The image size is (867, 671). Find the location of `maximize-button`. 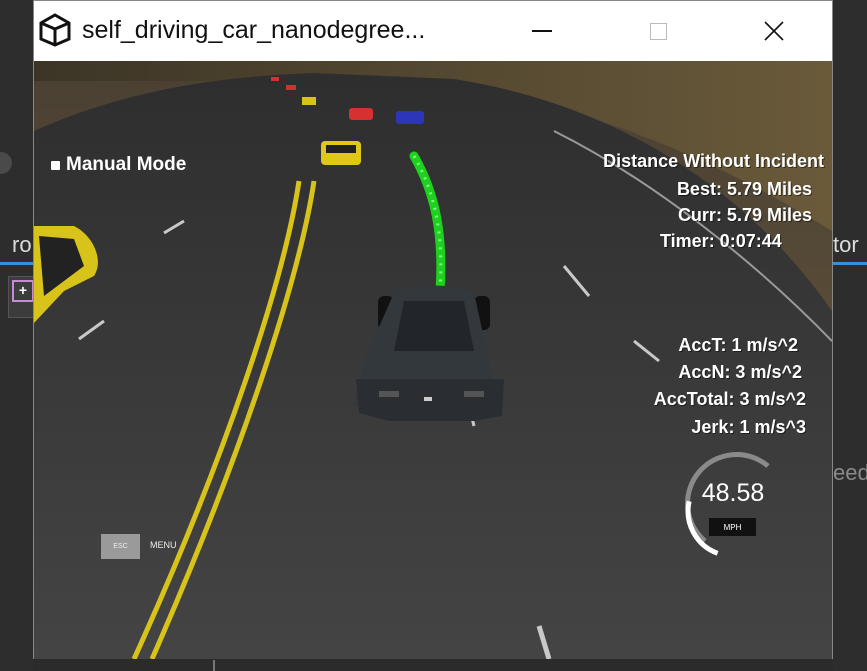

maximize-button is located at coordinates (658, 31).